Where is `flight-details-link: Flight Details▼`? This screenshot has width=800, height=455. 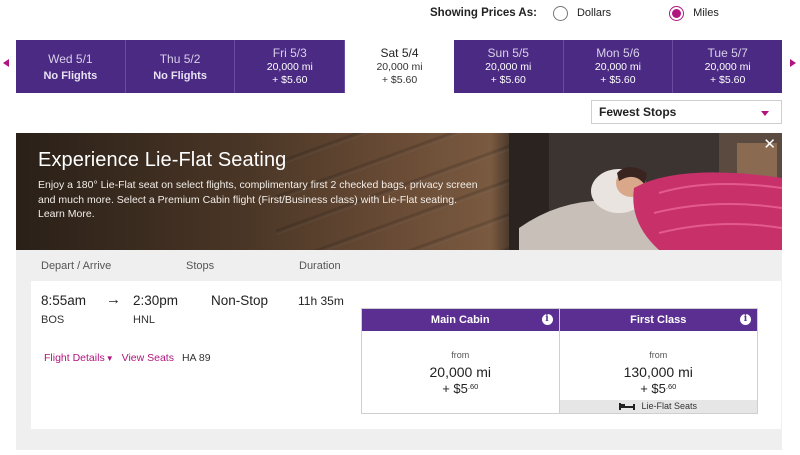 flight-details-link: Flight Details▼ is located at coordinates (79, 358).